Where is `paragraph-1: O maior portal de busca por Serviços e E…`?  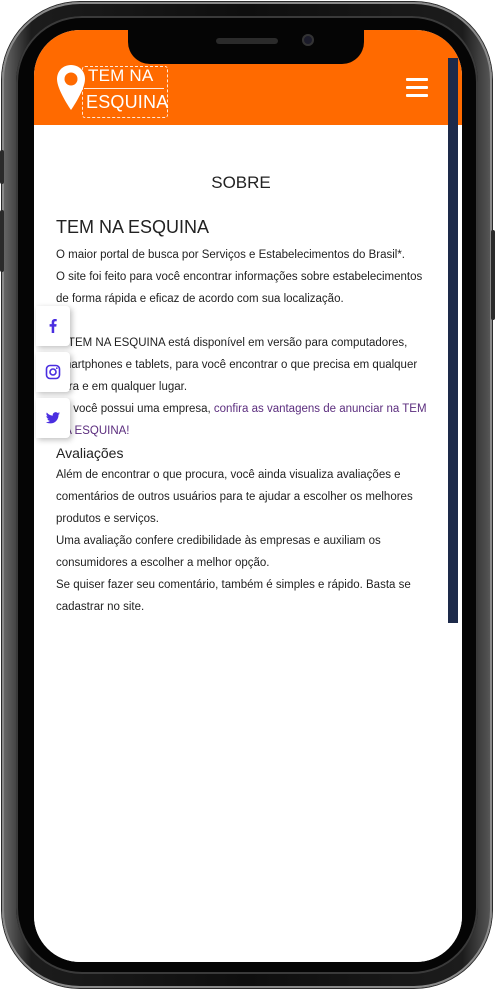
paragraph-1: O maior portal de busca por Serviços e E… is located at coordinates (230, 255).